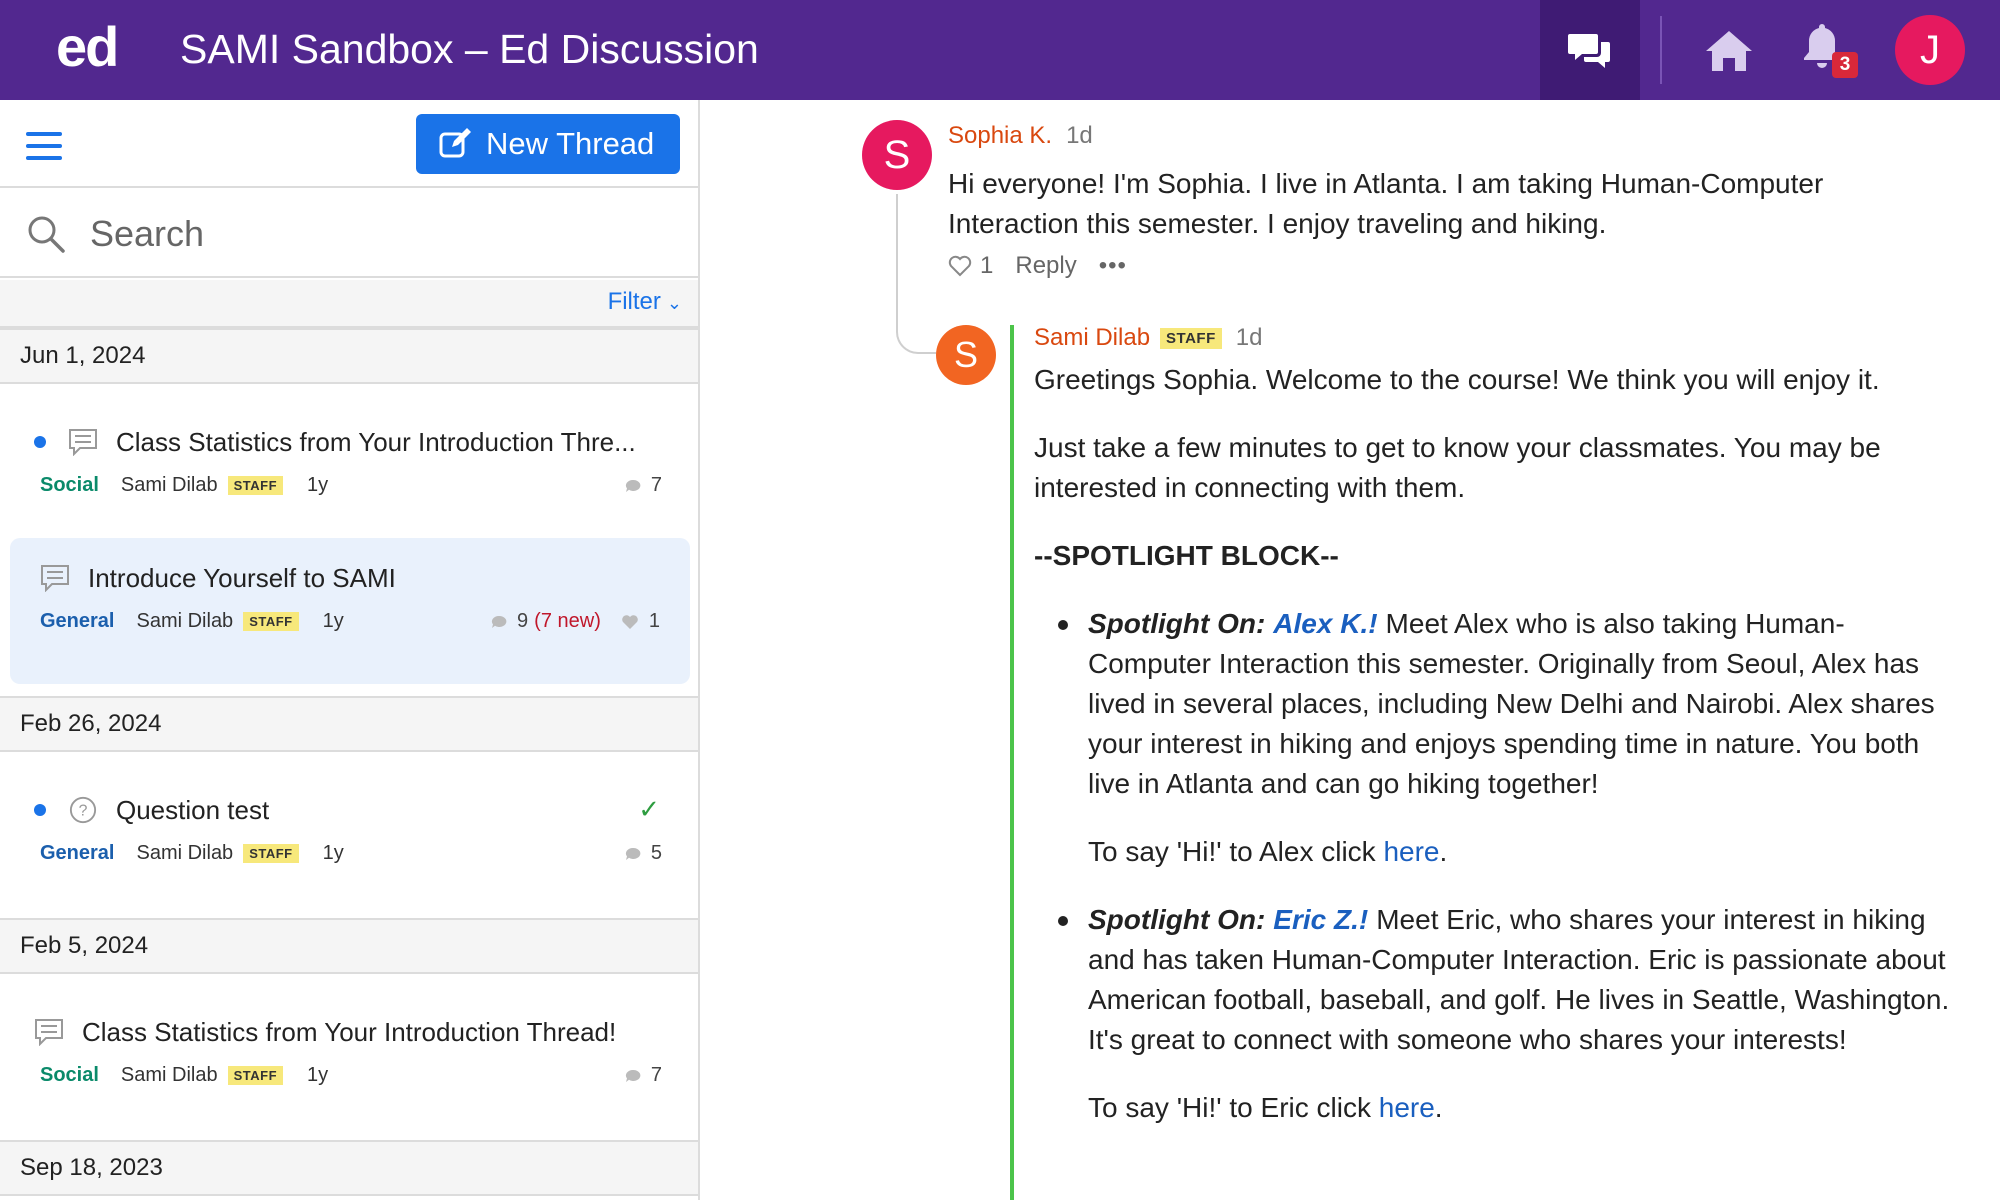 This screenshot has height=1200, width=2000. Describe the element at coordinates (349, 1168) in the screenshot. I see `date-header: Sep 18, 2023` at that location.